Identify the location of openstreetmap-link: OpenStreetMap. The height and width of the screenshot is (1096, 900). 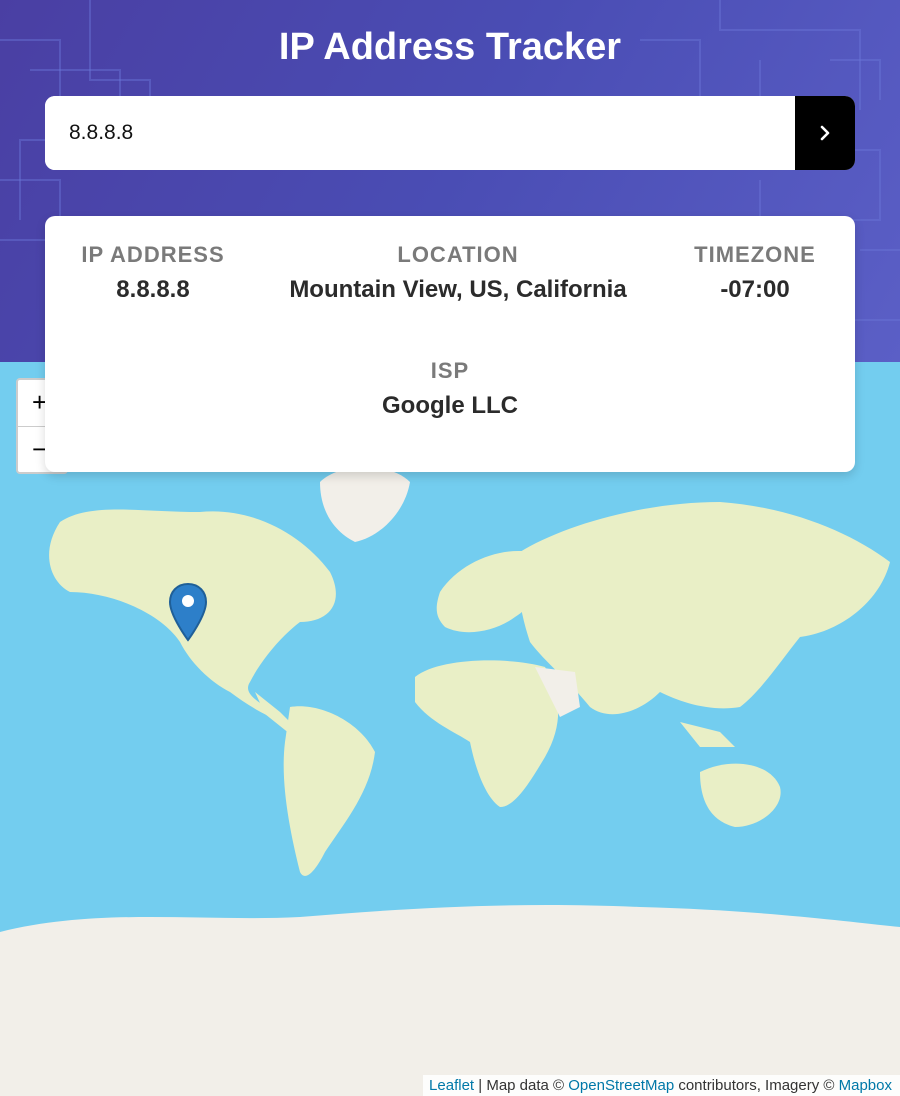
(621, 1085).